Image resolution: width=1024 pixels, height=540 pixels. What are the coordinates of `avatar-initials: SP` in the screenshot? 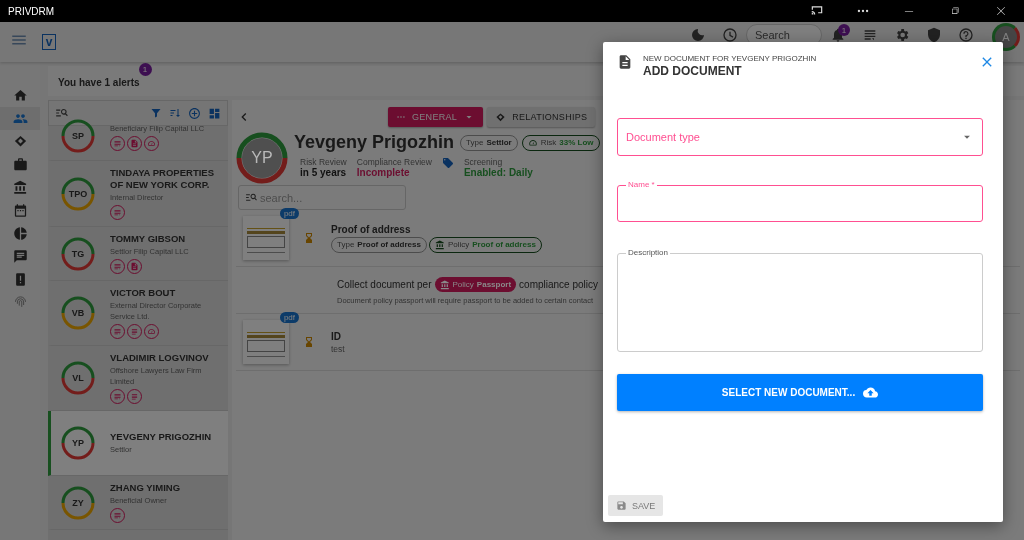 It's located at (78, 136).